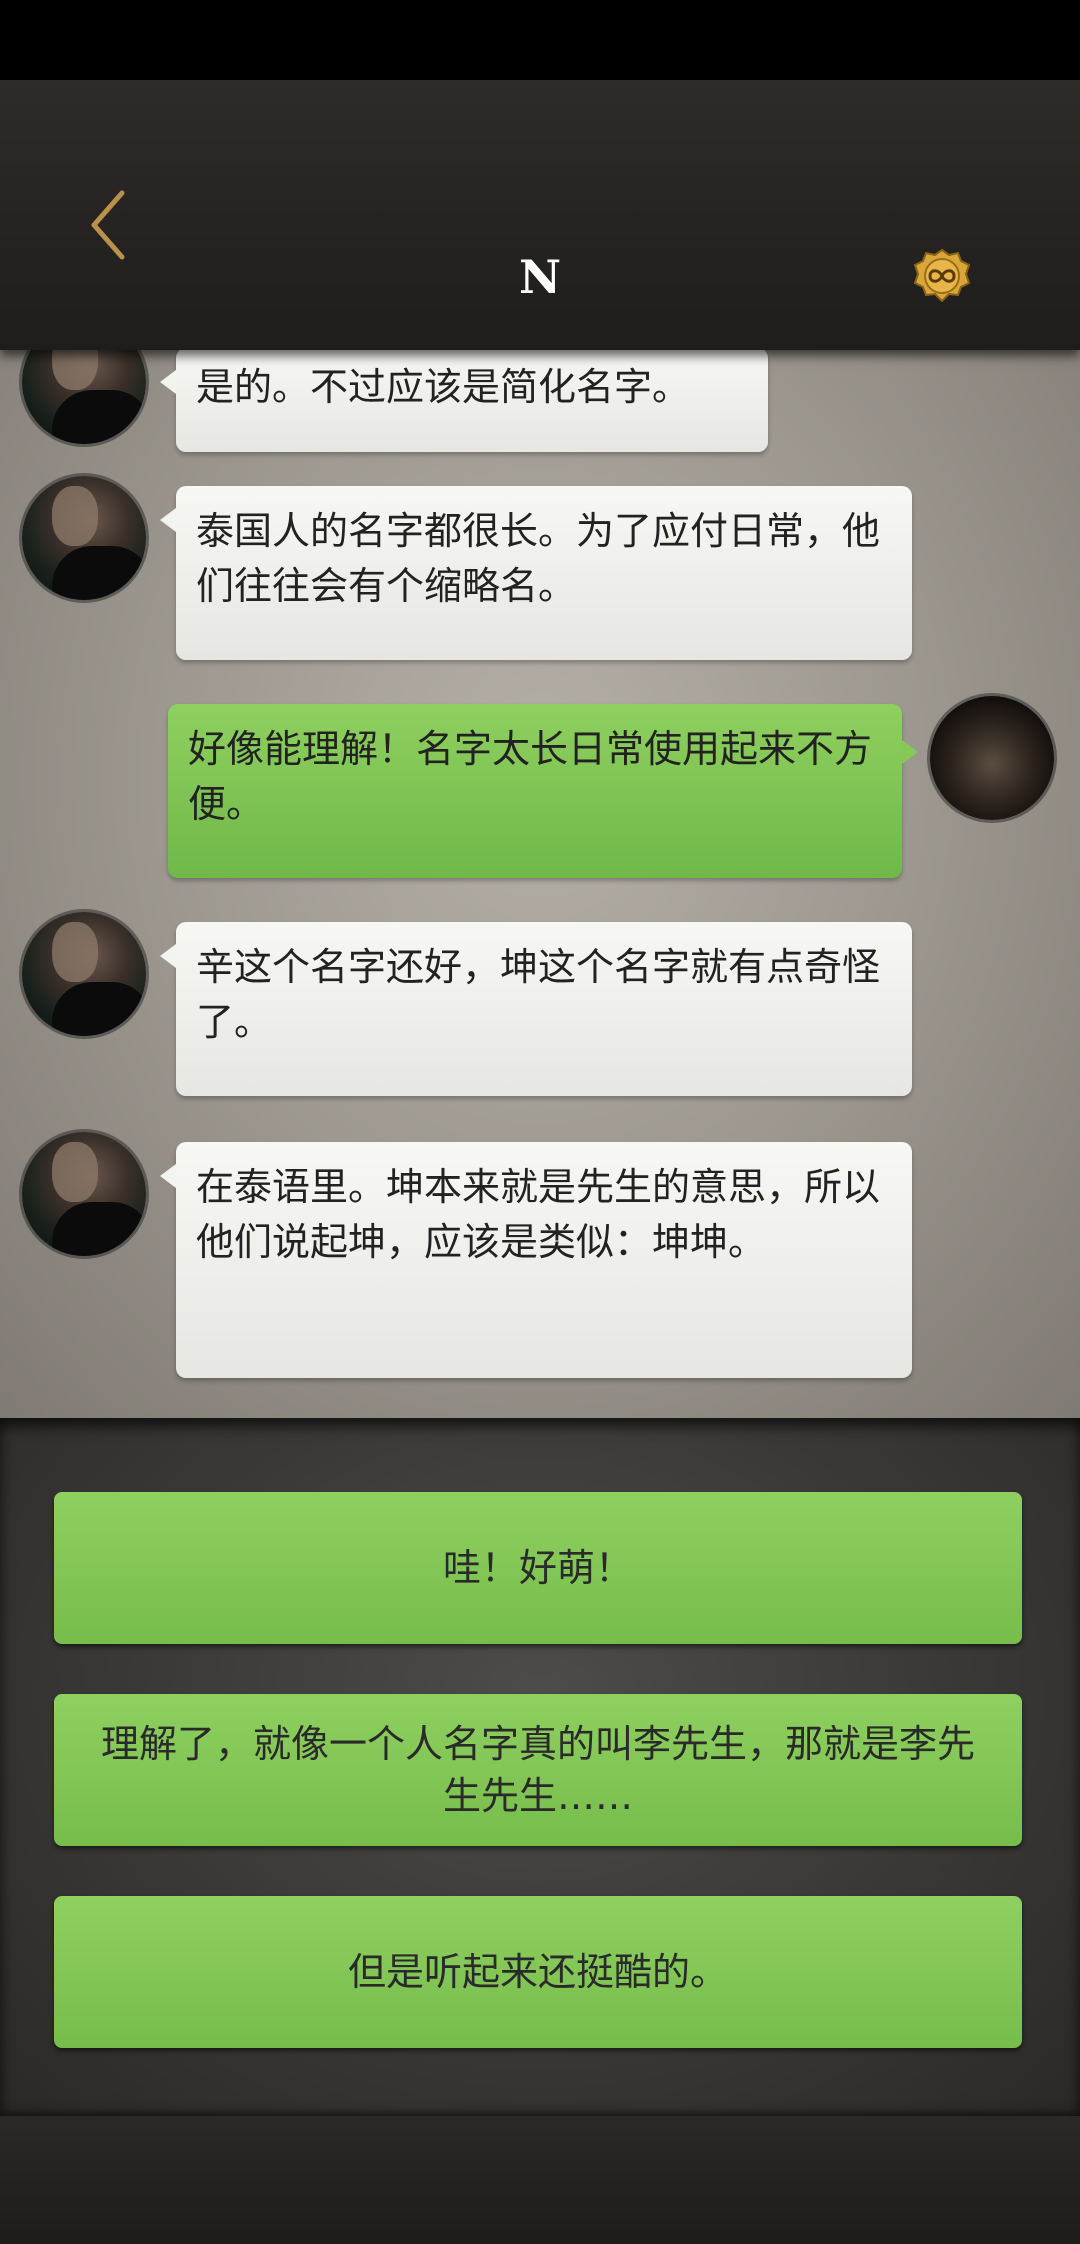  I want to click on reply-option-label: 哇！好萌！, so click(537, 1568).